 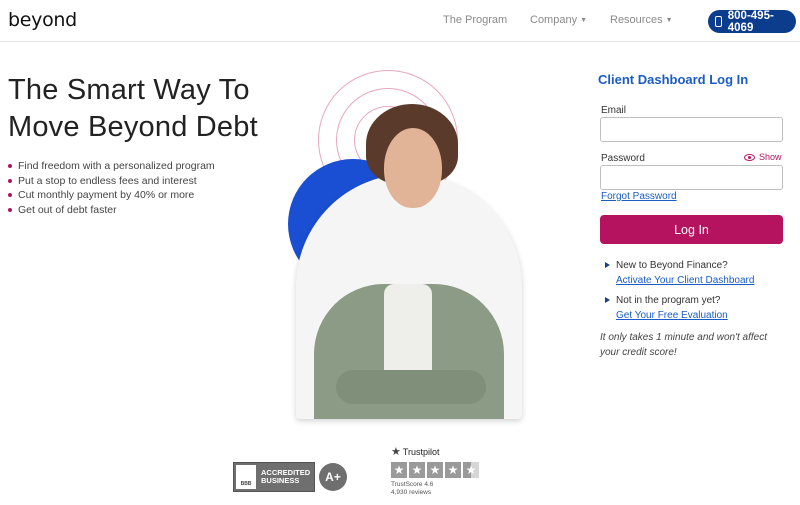 What do you see at coordinates (421, 451) in the screenshot?
I see `trustpilot-name: Trustpilot` at bounding box center [421, 451].